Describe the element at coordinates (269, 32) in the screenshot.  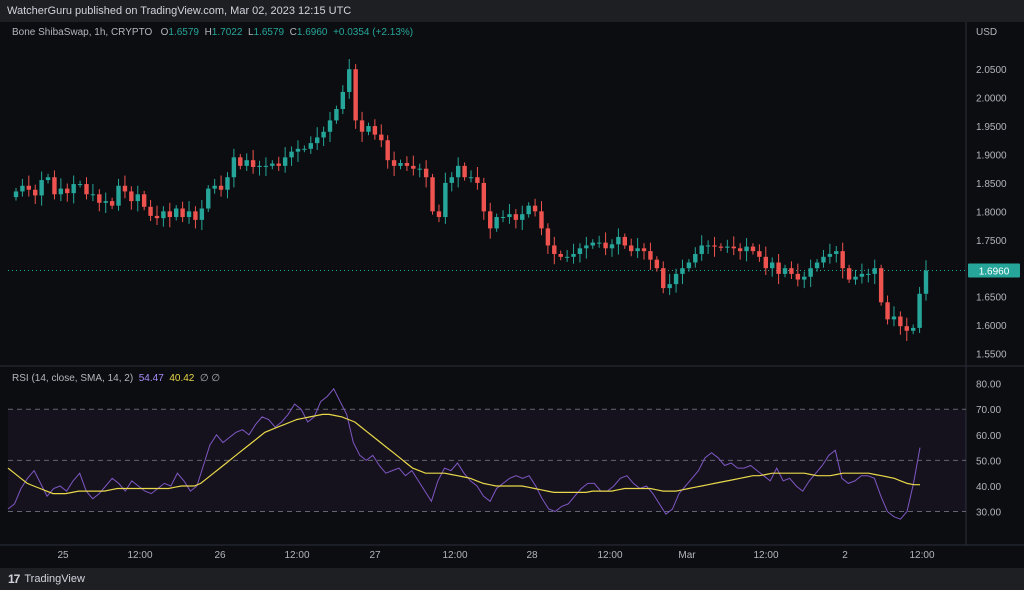
I see `low-value: 1.6579` at that location.